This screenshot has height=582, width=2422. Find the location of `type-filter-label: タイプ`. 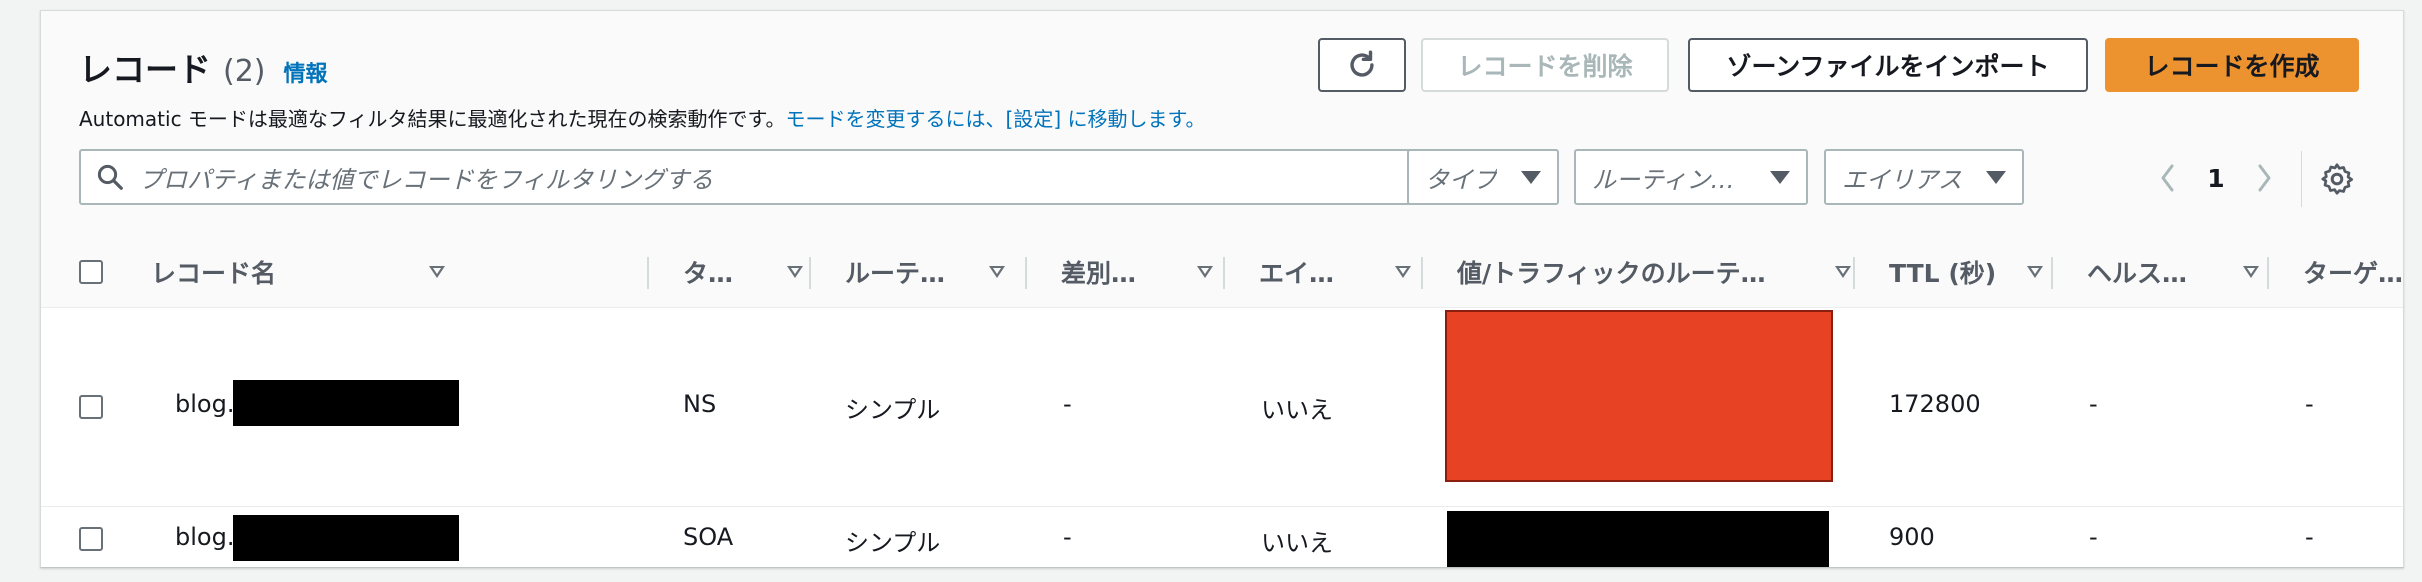

type-filter-label: タイプ is located at coordinates (1461, 179).